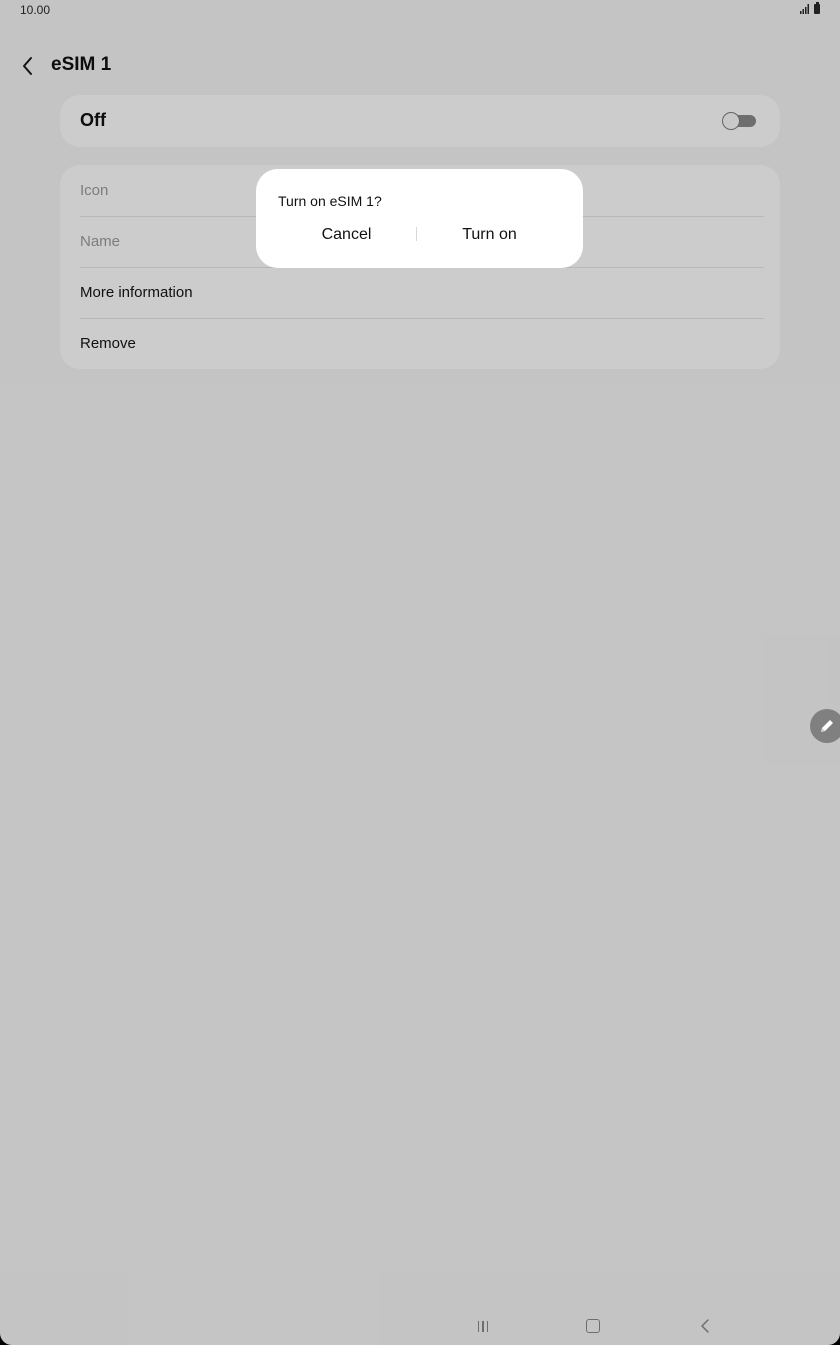  I want to click on floating-pen-button, so click(825, 726).